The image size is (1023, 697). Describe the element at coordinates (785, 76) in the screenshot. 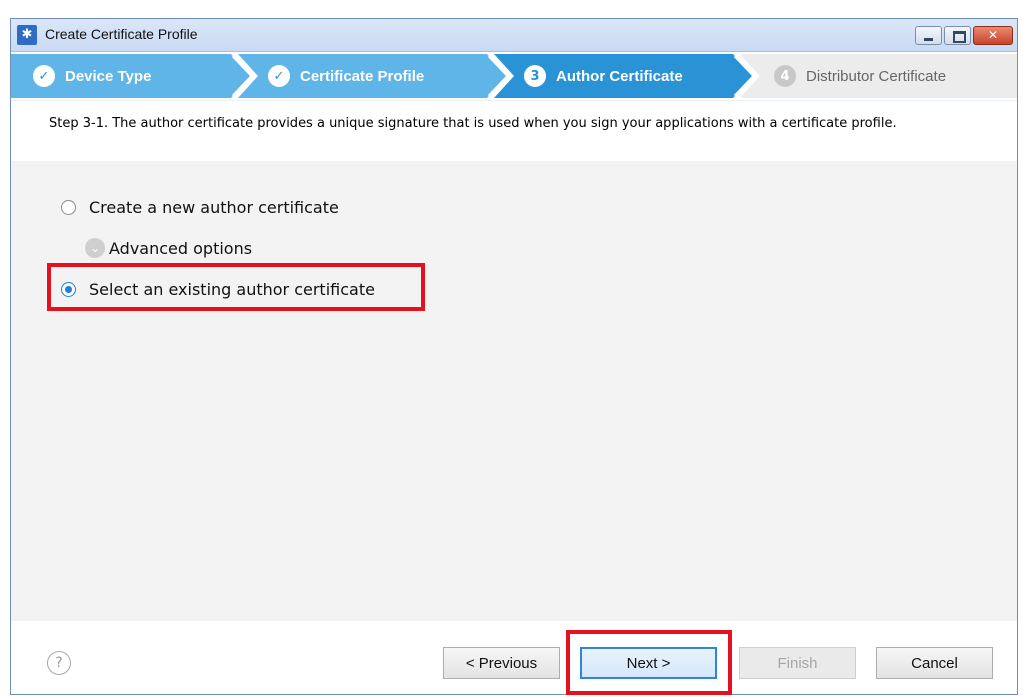

I see `step-number-badge: 4` at that location.